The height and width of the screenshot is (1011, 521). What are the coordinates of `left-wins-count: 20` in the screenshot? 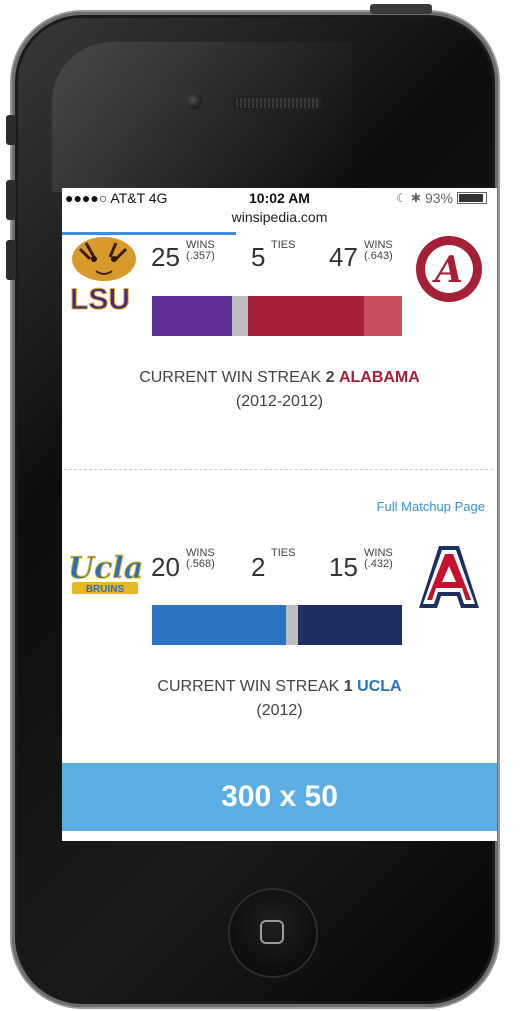 It's located at (165, 567).